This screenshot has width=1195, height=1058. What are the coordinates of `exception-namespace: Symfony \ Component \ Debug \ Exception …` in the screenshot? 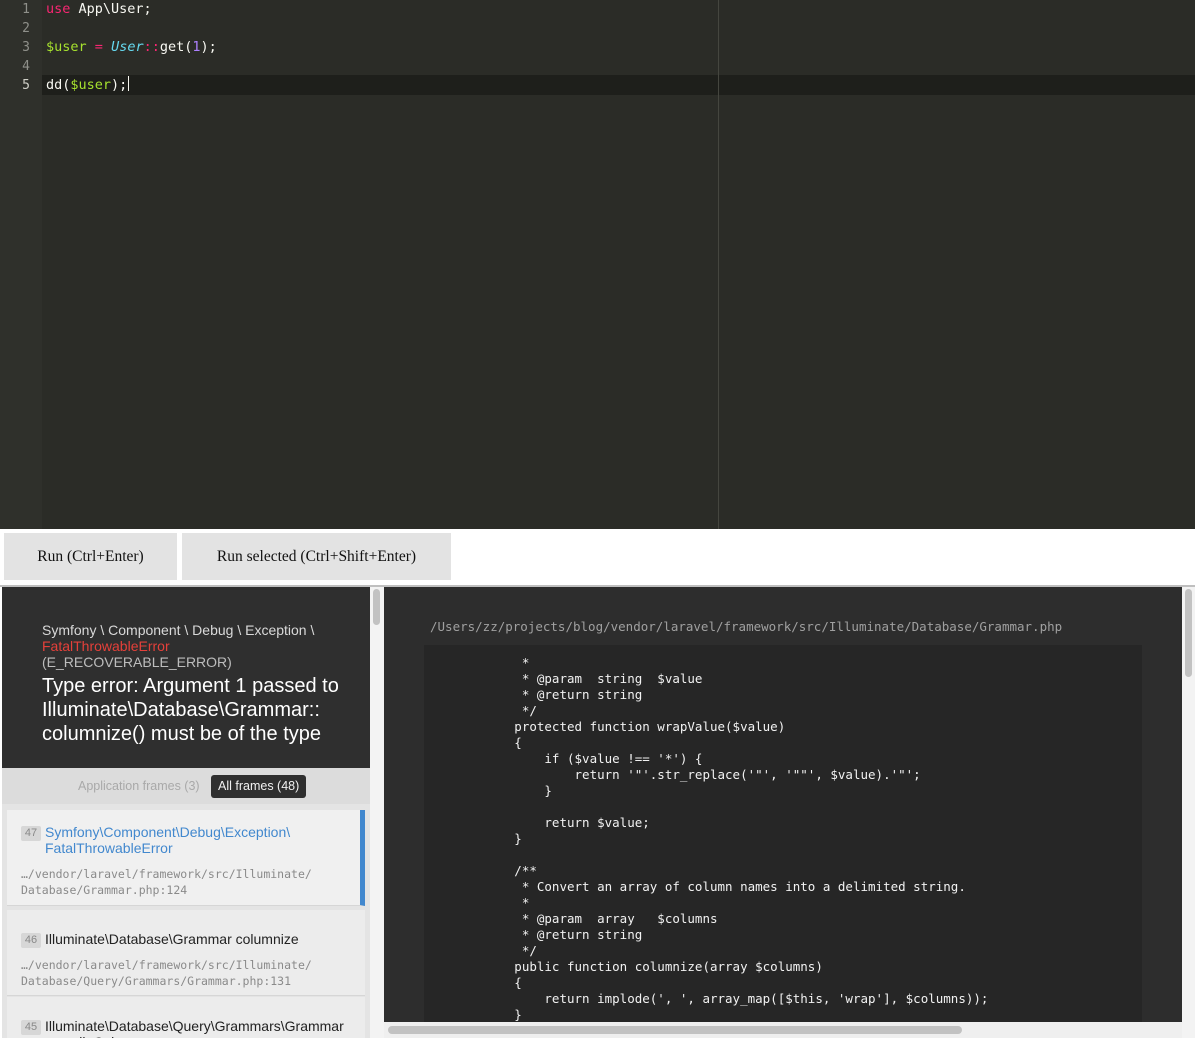 It's located at (178, 630).